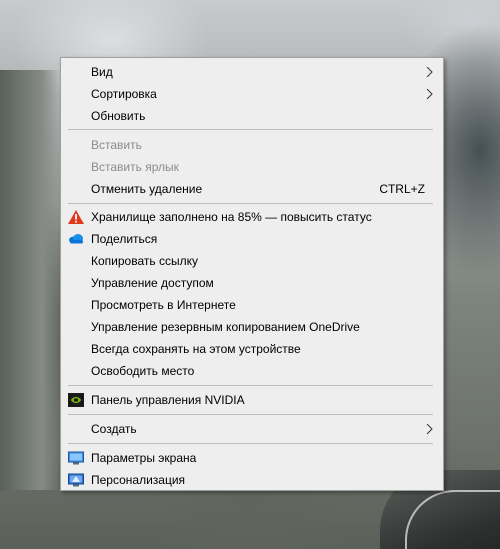 This screenshot has width=500, height=549. I want to click on menu-item-display-settings: Параметры экрана, so click(252, 458).